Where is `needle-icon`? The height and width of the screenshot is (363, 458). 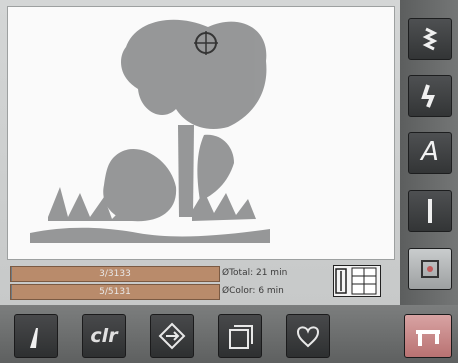
needle-icon is located at coordinates (34, 338).